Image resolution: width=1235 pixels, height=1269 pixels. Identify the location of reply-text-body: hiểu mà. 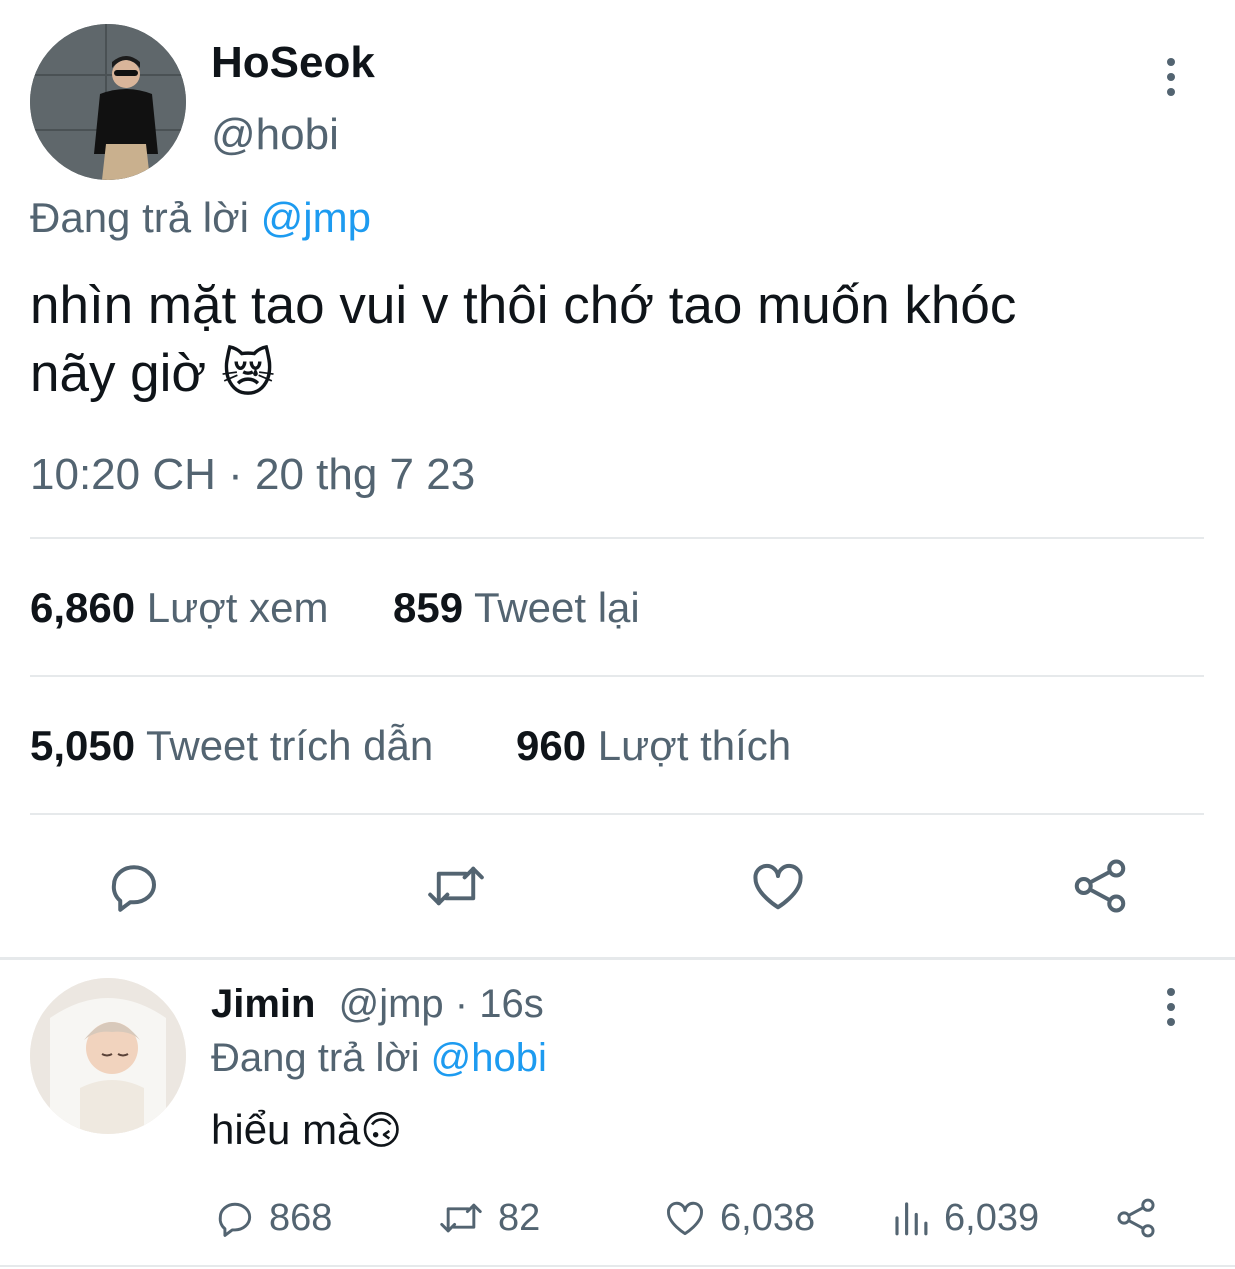
(286, 1129).